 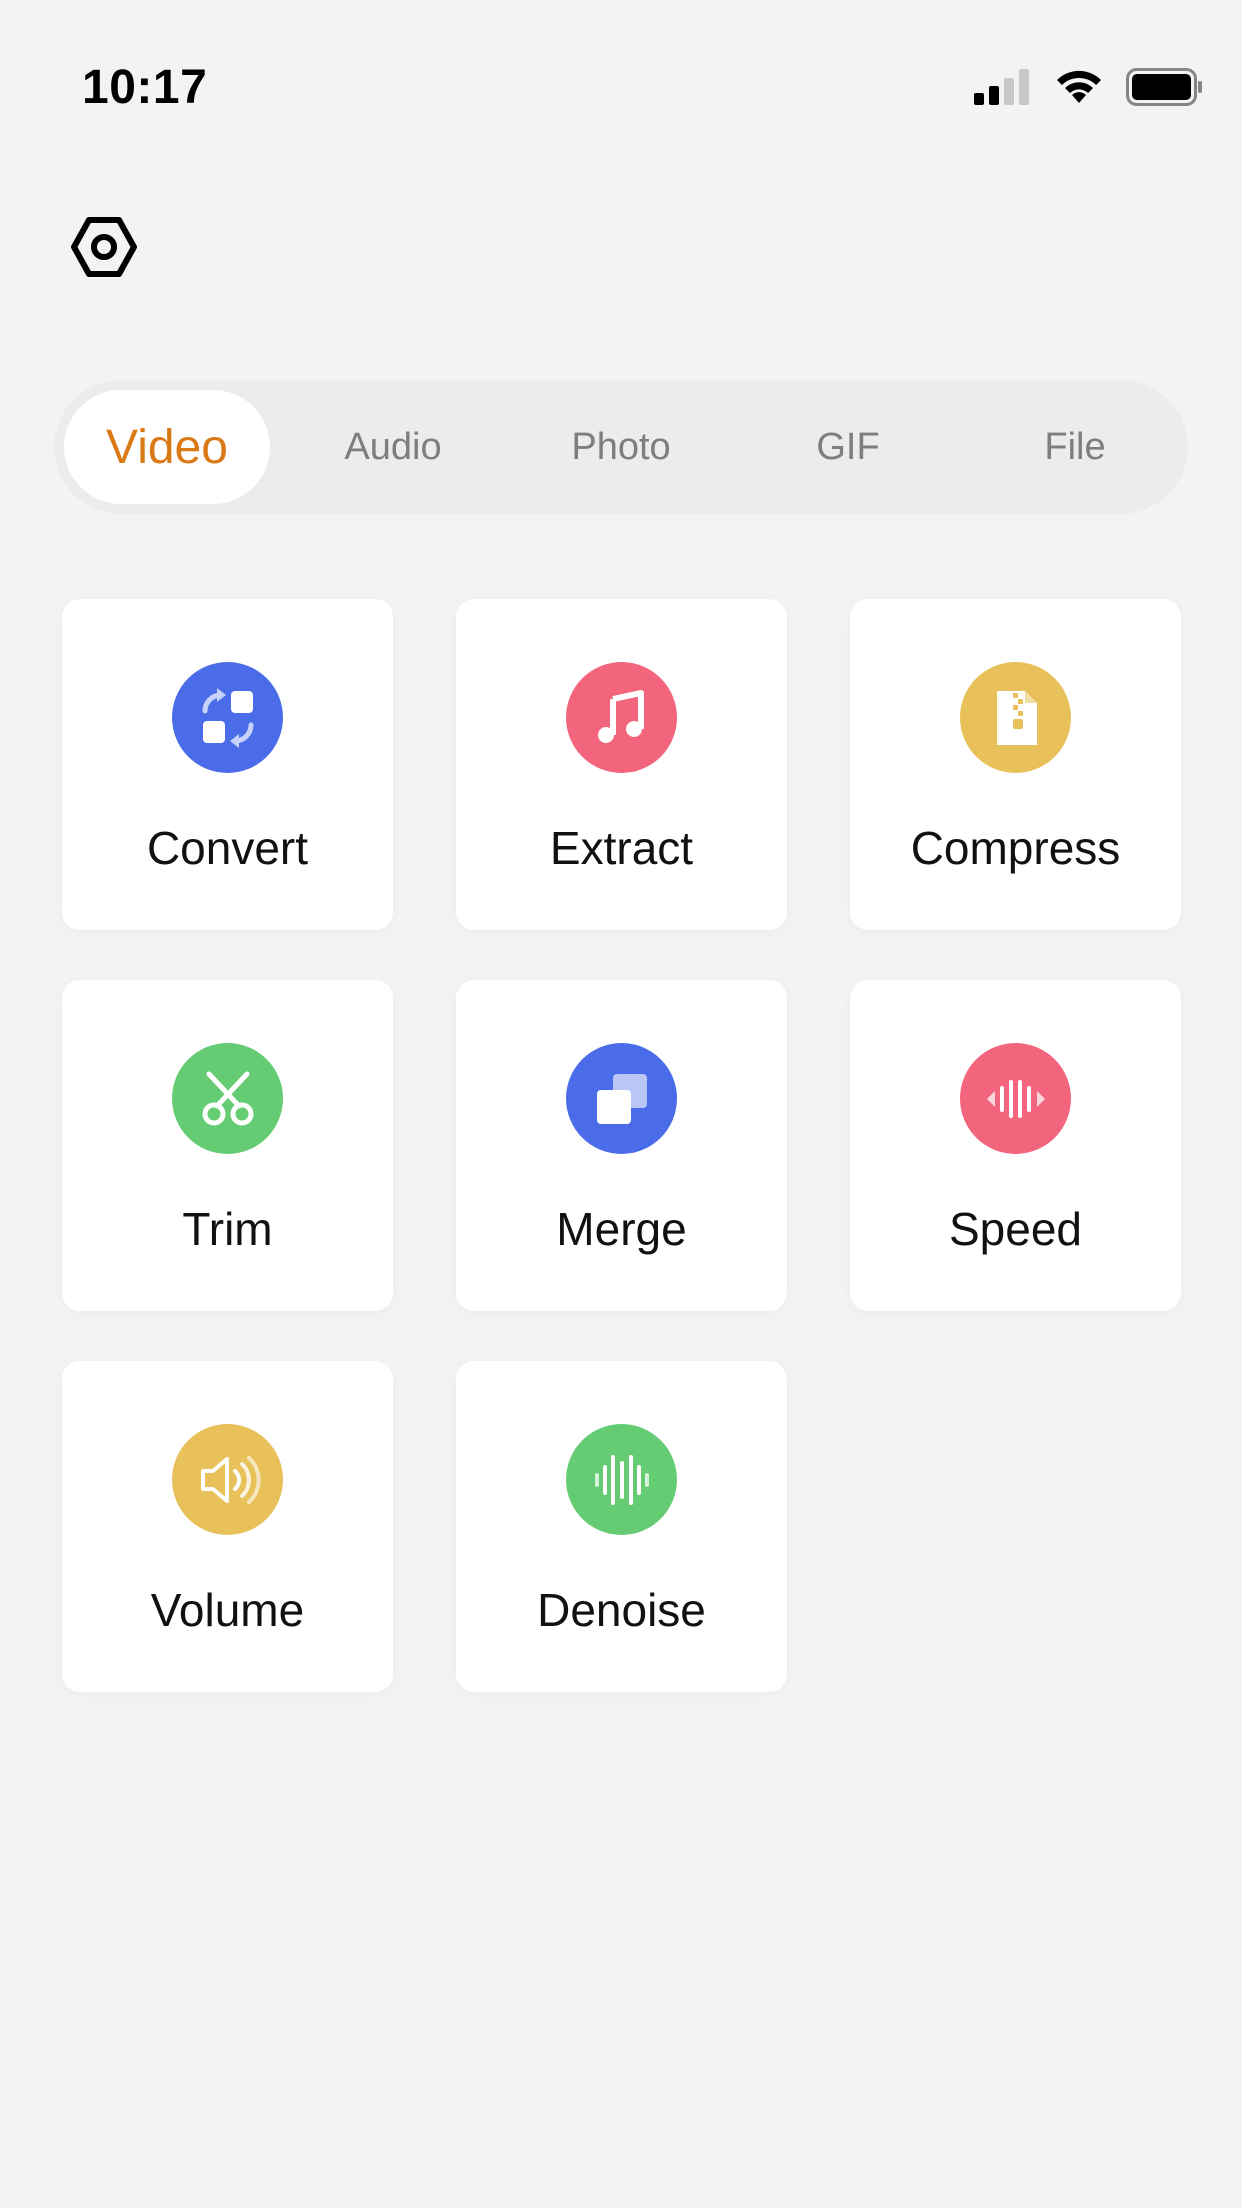 I want to click on tool-card-trim: Trim, so click(x=227, y=1145).